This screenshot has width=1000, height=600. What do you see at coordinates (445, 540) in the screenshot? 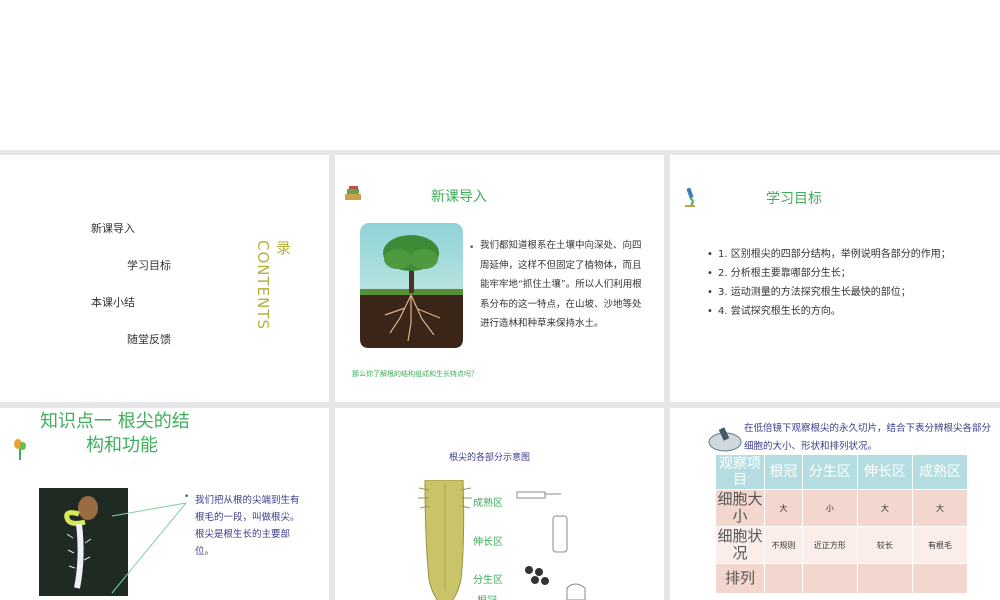
I see `root-tip-drawing` at bounding box center [445, 540].